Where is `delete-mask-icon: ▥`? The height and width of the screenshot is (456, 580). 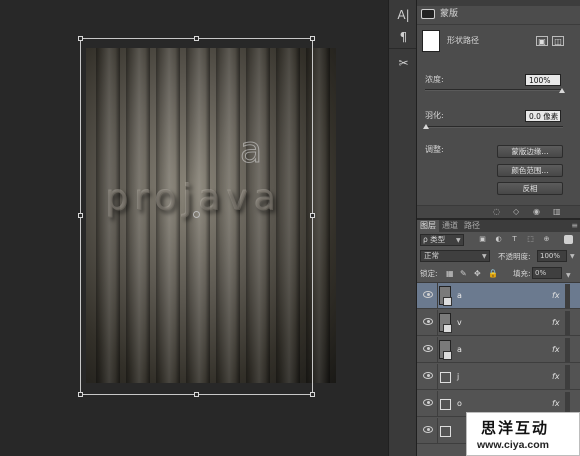
delete-mask-icon: ▥ is located at coordinates (557, 211).